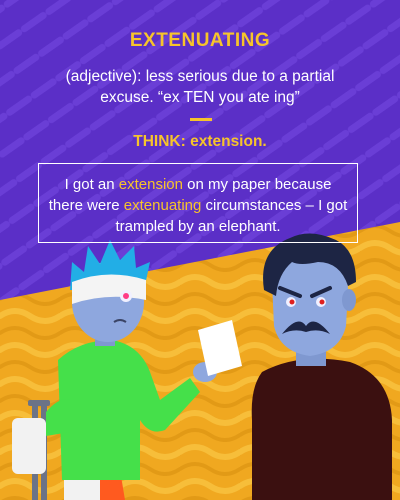 The width and height of the screenshot is (400, 500). Describe the element at coordinates (91, 184) in the screenshot. I see `example-text-part-1: I got an` at that location.